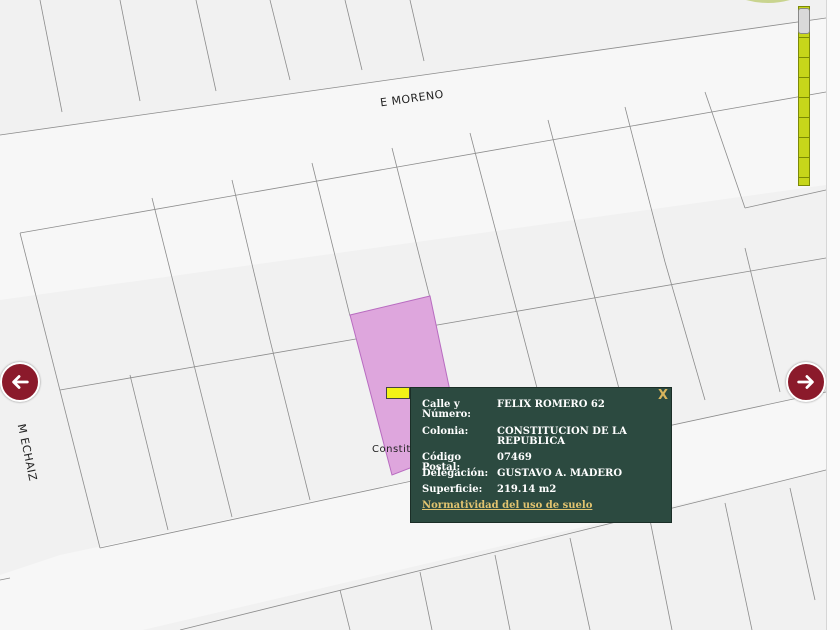 Image resolution: width=840 pixels, height=630 pixels. Describe the element at coordinates (527, 489) in the screenshot. I see `field-value: 219.14 m2` at that location.